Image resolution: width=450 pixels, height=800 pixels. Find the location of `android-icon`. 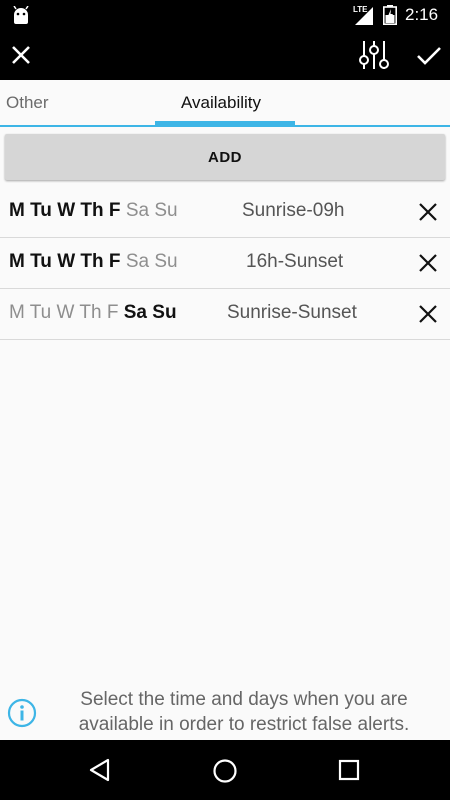

android-icon is located at coordinates (21, 15).